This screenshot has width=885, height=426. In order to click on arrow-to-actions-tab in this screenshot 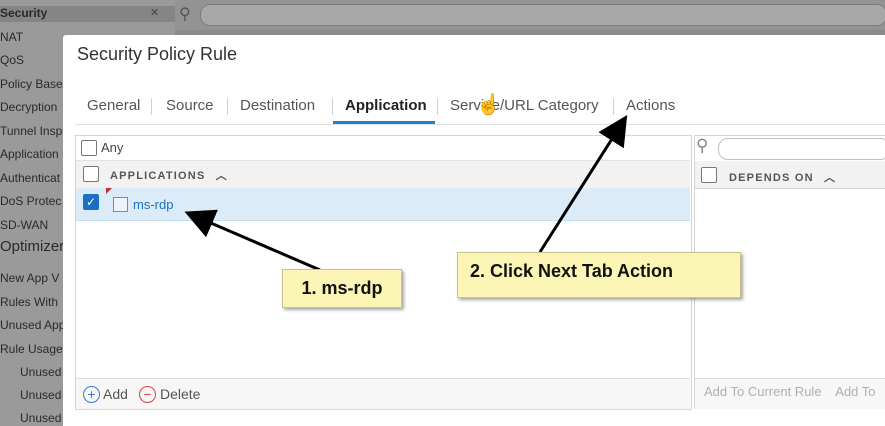, I will do `click(583, 183)`.